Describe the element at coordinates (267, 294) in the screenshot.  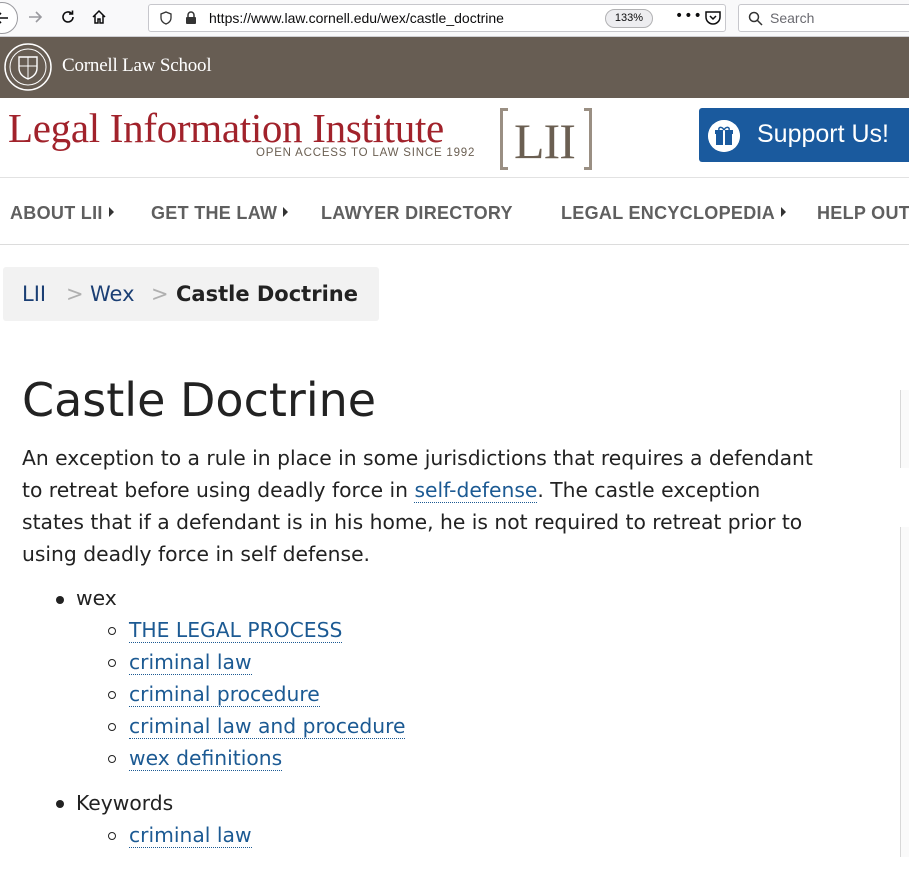
I see `breadcrumb-current: Castle Doctrine` at that location.